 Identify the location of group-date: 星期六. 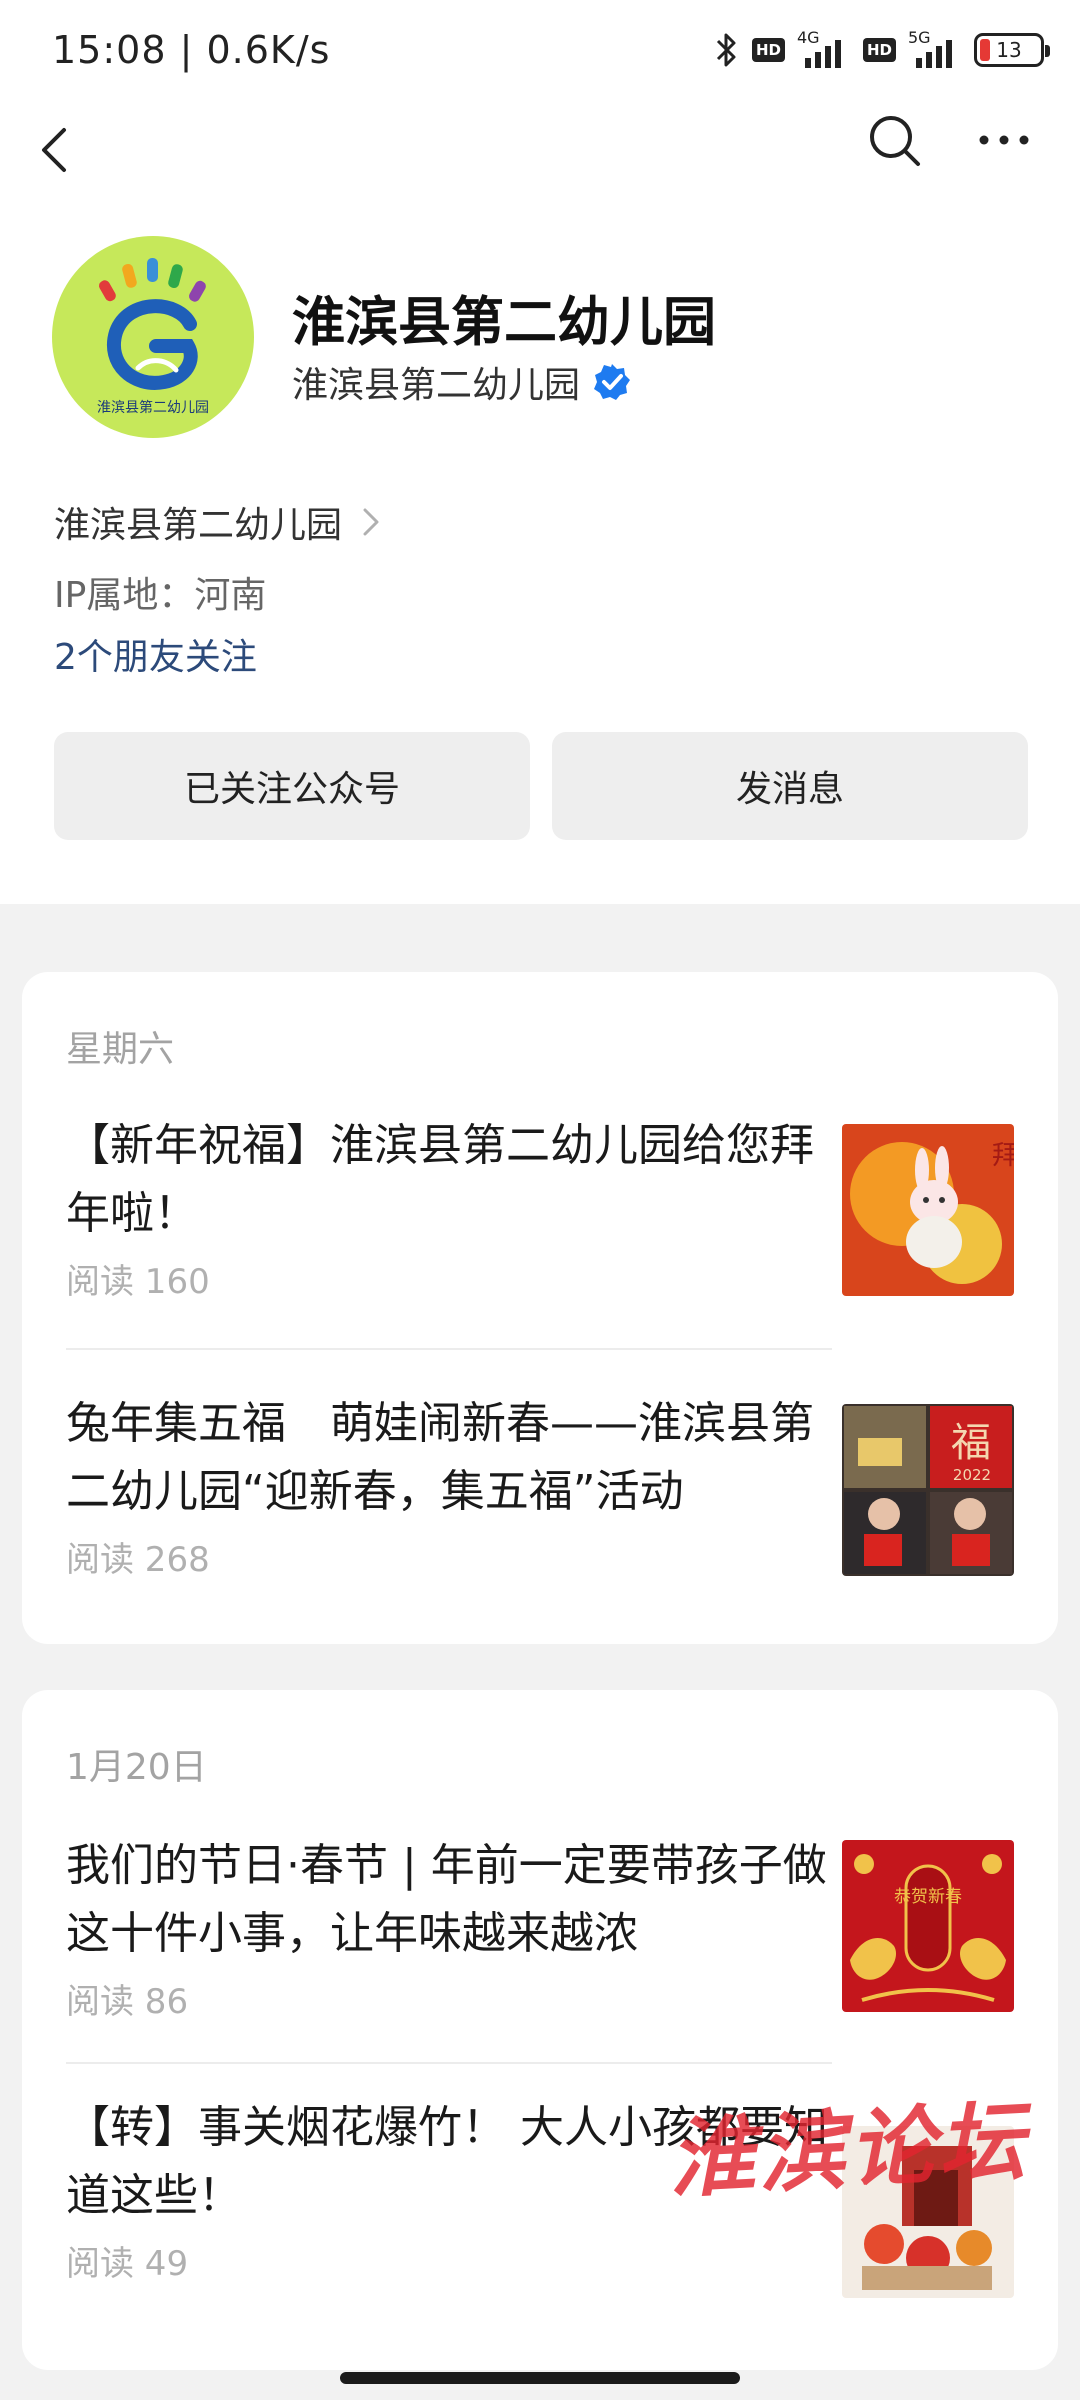
(120, 1049).